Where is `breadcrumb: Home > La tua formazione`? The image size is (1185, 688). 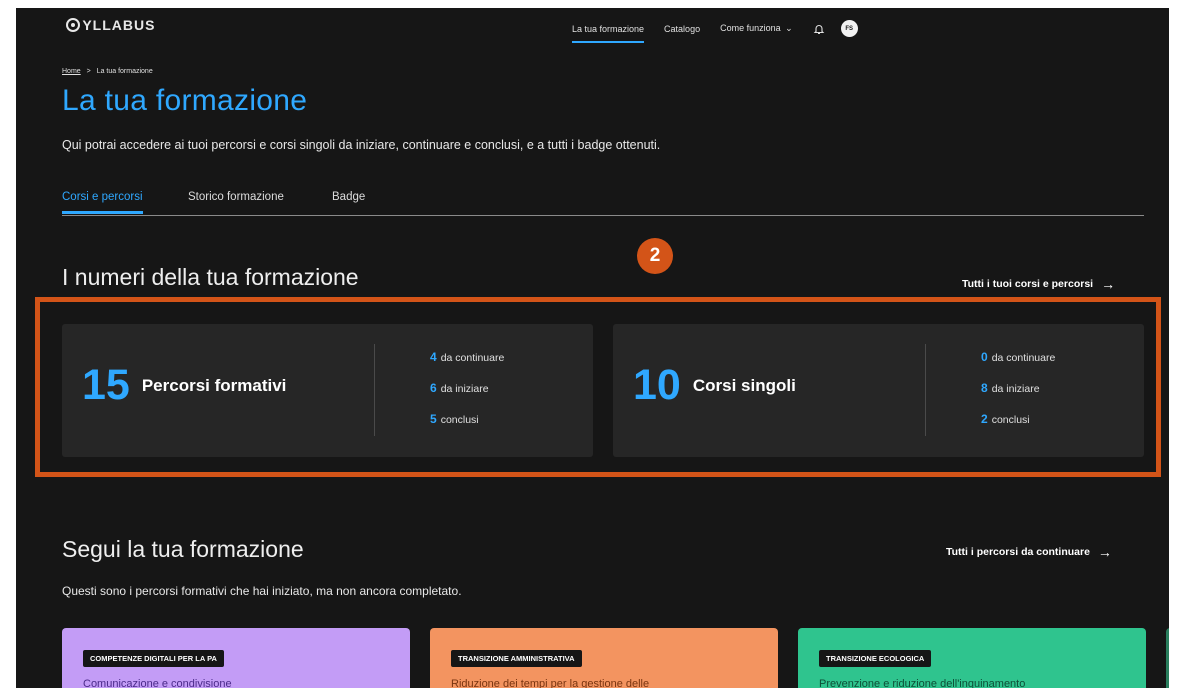 breadcrumb: Home > La tua formazione is located at coordinates (107, 71).